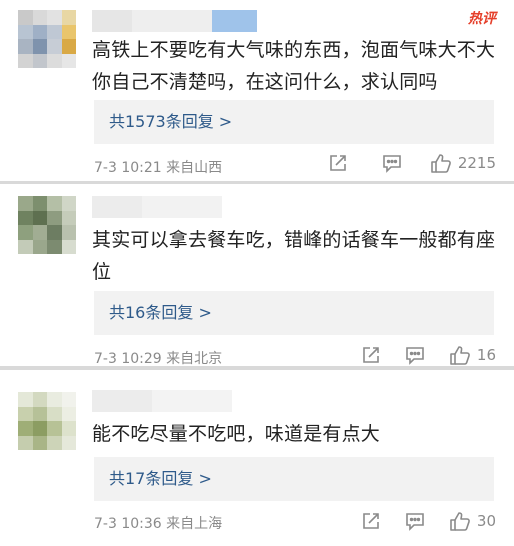 The image size is (514, 546). Describe the element at coordinates (294, 66) in the screenshot. I see `comment-text: 高铁上不要吃有大气味的东西，泡面气味大不大你自己不清楚吗，在这问什么，求认同吗` at that location.